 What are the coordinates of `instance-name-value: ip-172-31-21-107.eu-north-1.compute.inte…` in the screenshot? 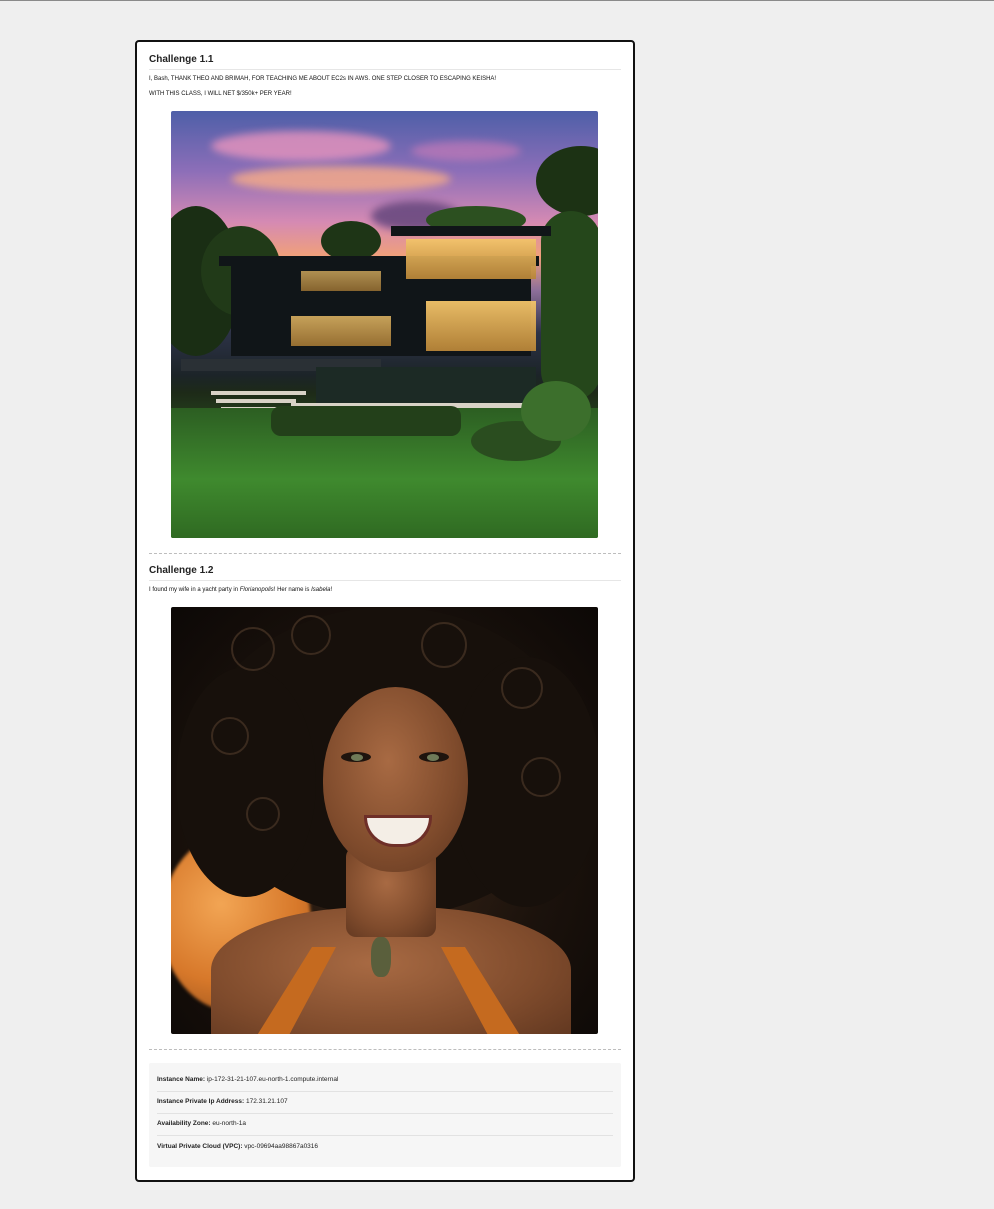 It's located at (272, 1079).